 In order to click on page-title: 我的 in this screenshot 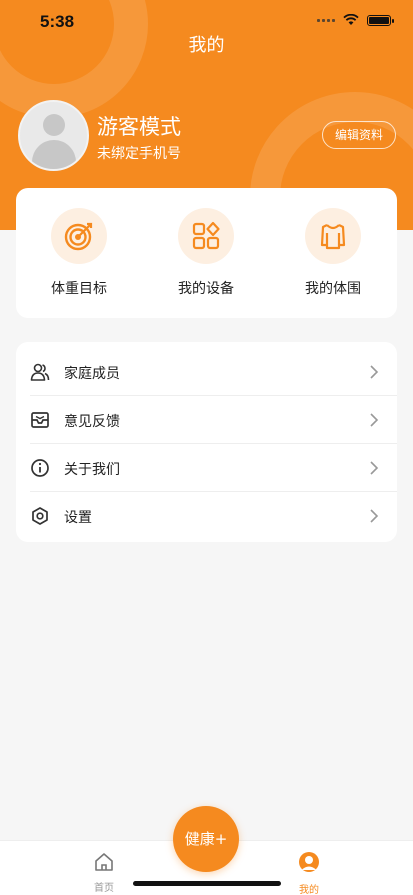, I will do `click(206, 45)`.